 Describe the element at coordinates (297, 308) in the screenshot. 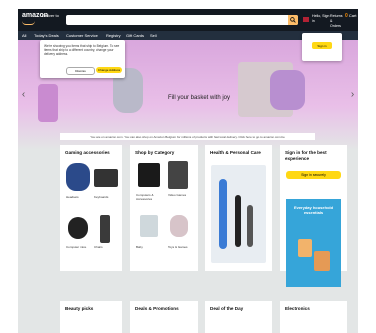

I see `card-title: Electronics` at that location.